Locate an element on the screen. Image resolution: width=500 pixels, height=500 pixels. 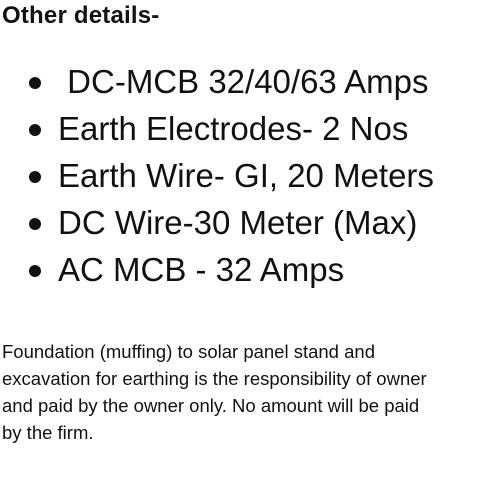
list-item-text: AC MCB - 32 Amps is located at coordinates (201, 269).